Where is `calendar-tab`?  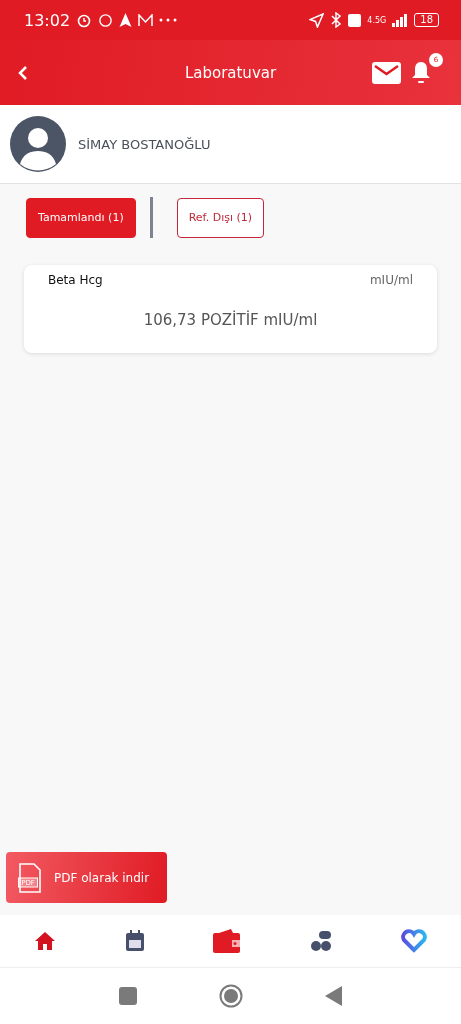 calendar-tab is located at coordinates (134, 941).